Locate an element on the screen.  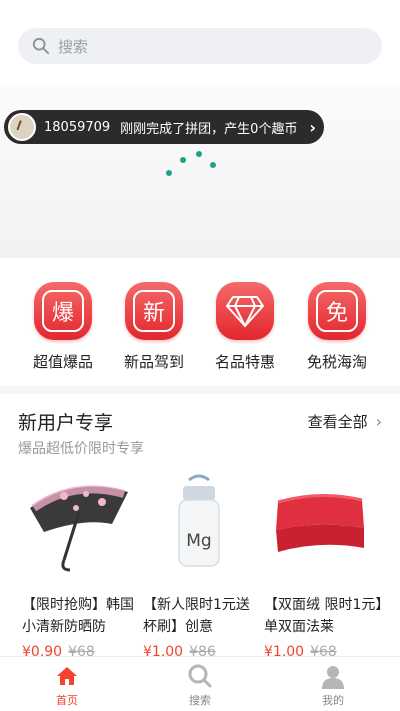
section-divider is located at coordinates (200, 390).